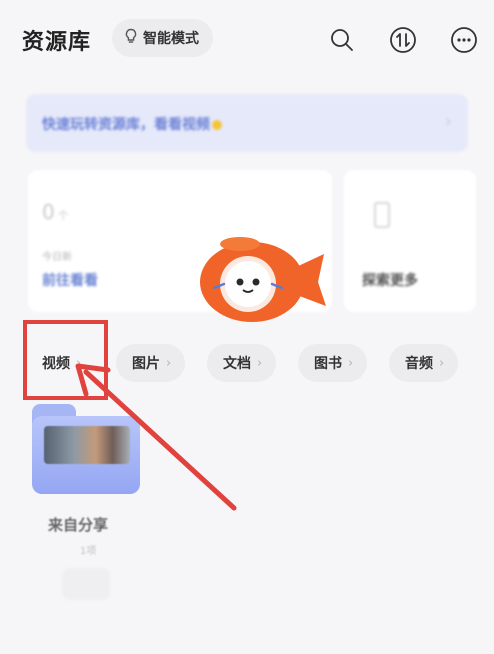 Image resolution: width=494 pixels, height=654 pixels. I want to click on explore-card: 探索更多, so click(410, 241).